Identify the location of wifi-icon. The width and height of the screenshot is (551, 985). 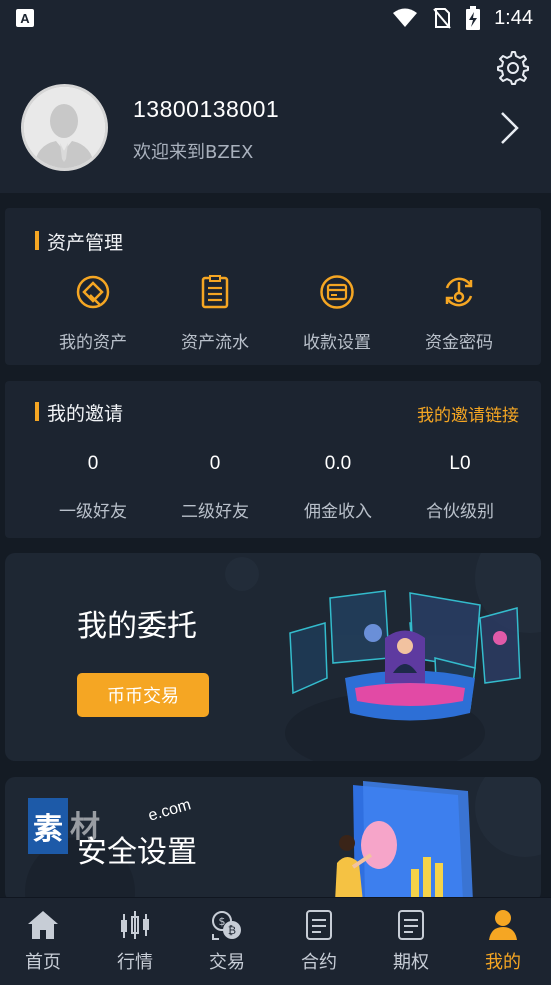
(405, 17).